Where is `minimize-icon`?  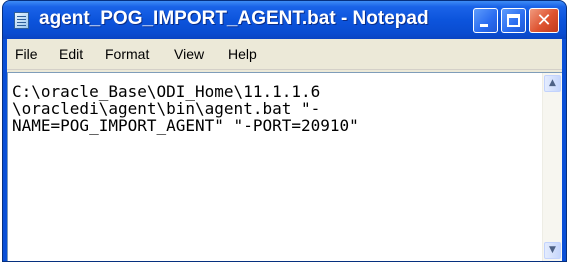 minimize-icon is located at coordinates (484, 25).